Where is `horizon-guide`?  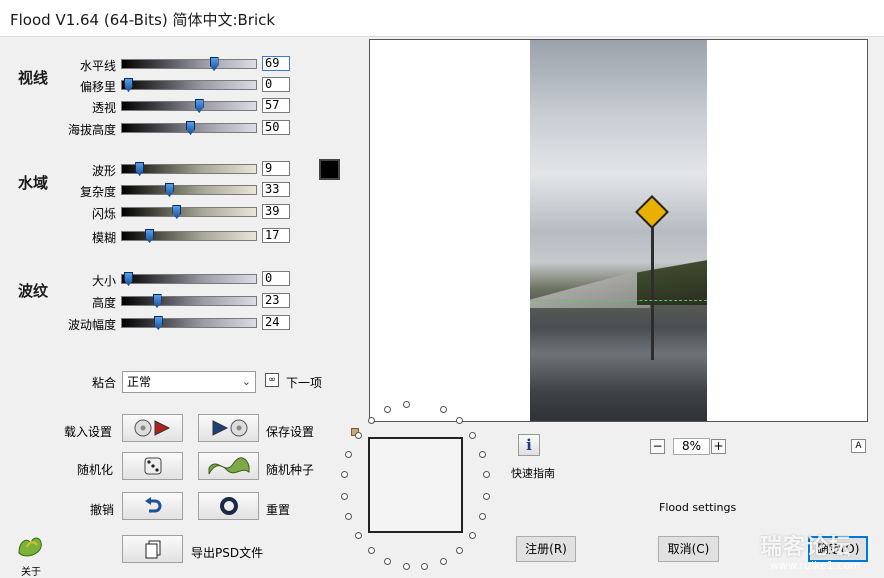 horizon-guide is located at coordinates (618, 301).